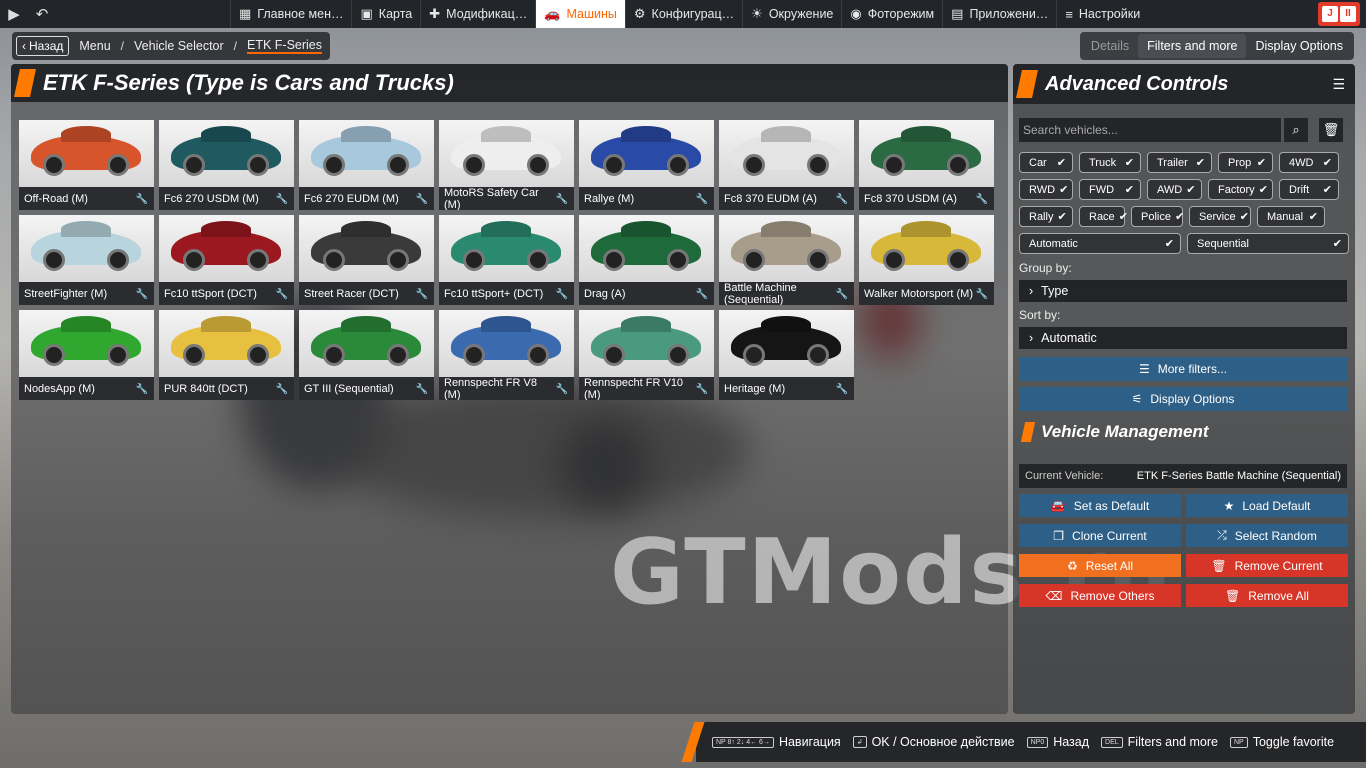 The width and height of the screenshot is (1366, 768). Describe the element at coordinates (1338, 84) in the screenshot. I see `sliders-icon: ☰` at that location.